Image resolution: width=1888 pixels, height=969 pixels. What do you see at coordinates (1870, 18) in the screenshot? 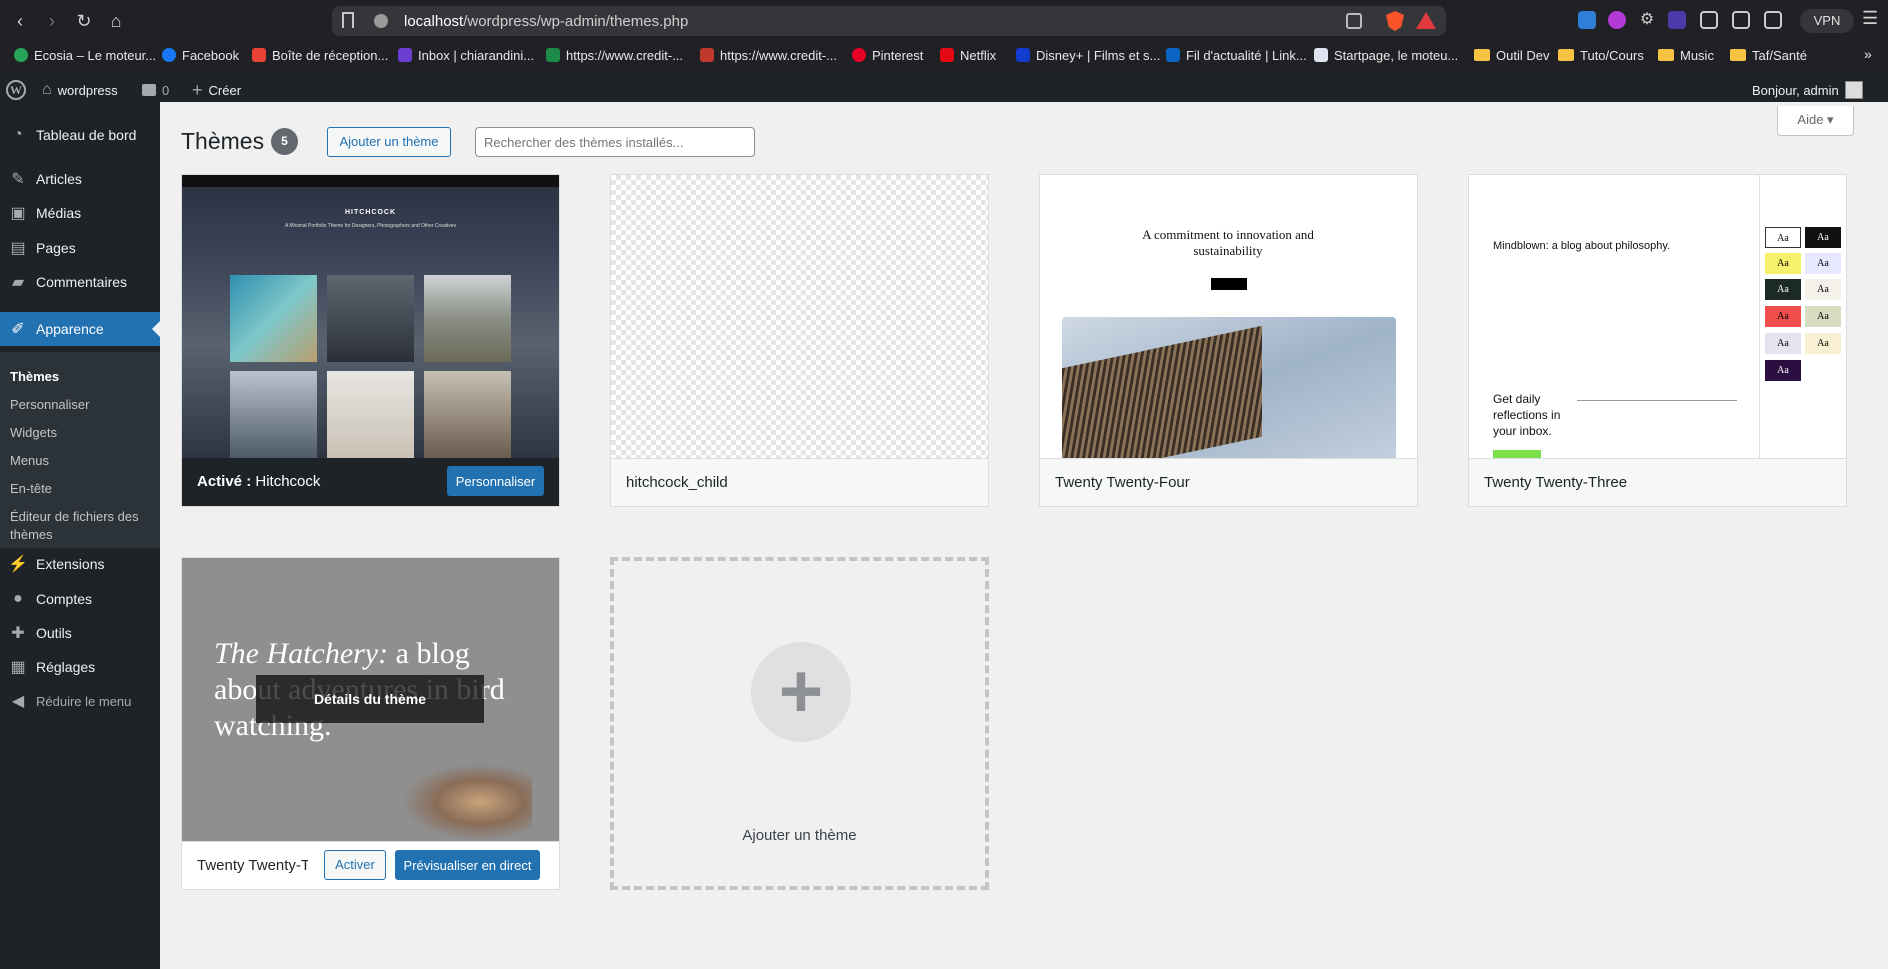
I see `menu-icon: ☰` at bounding box center [1870, 18].